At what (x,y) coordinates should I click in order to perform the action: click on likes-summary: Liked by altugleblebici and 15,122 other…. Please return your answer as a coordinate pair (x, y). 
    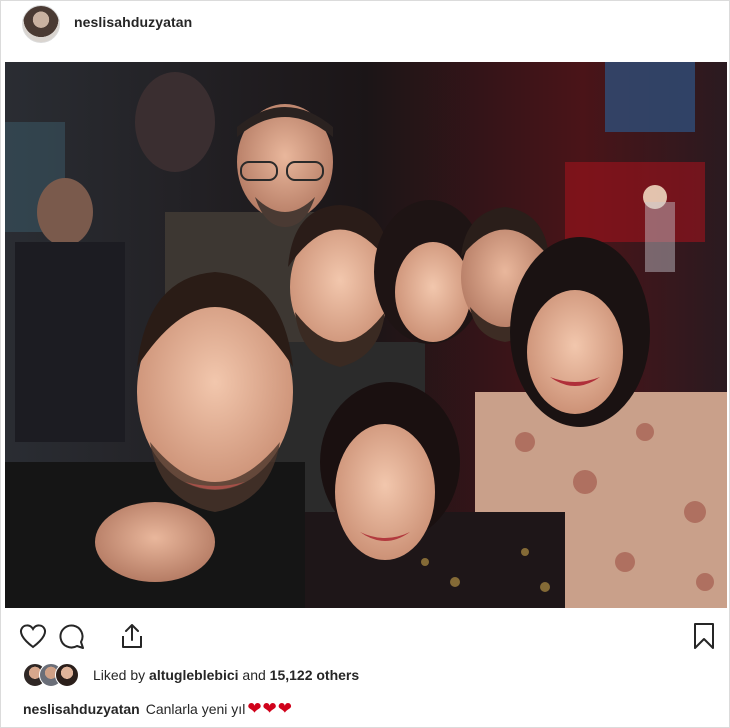
    Looking at the image, I should click on (368, 675).